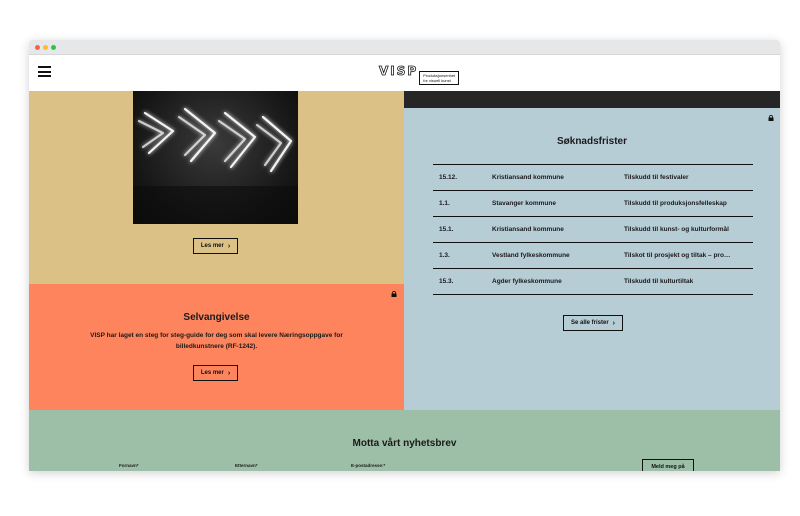  What do you see at coordinates (446, 281) in the screenshot?
I see `deadline-date: 15.3.` at bounding box center [446, 281].